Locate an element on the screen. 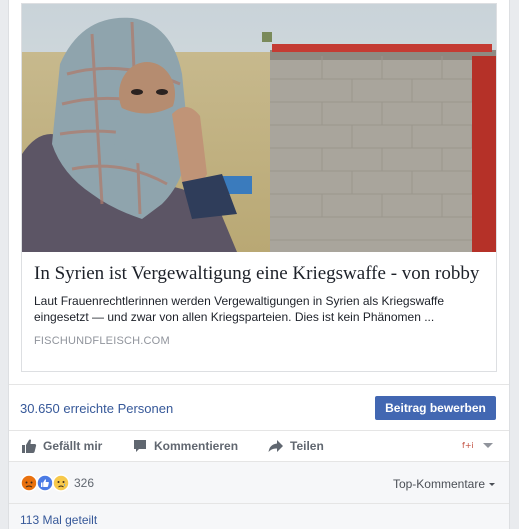 This screenshot has width=519, height=529. share-arrow-icon is located at coordinates (275, 446).